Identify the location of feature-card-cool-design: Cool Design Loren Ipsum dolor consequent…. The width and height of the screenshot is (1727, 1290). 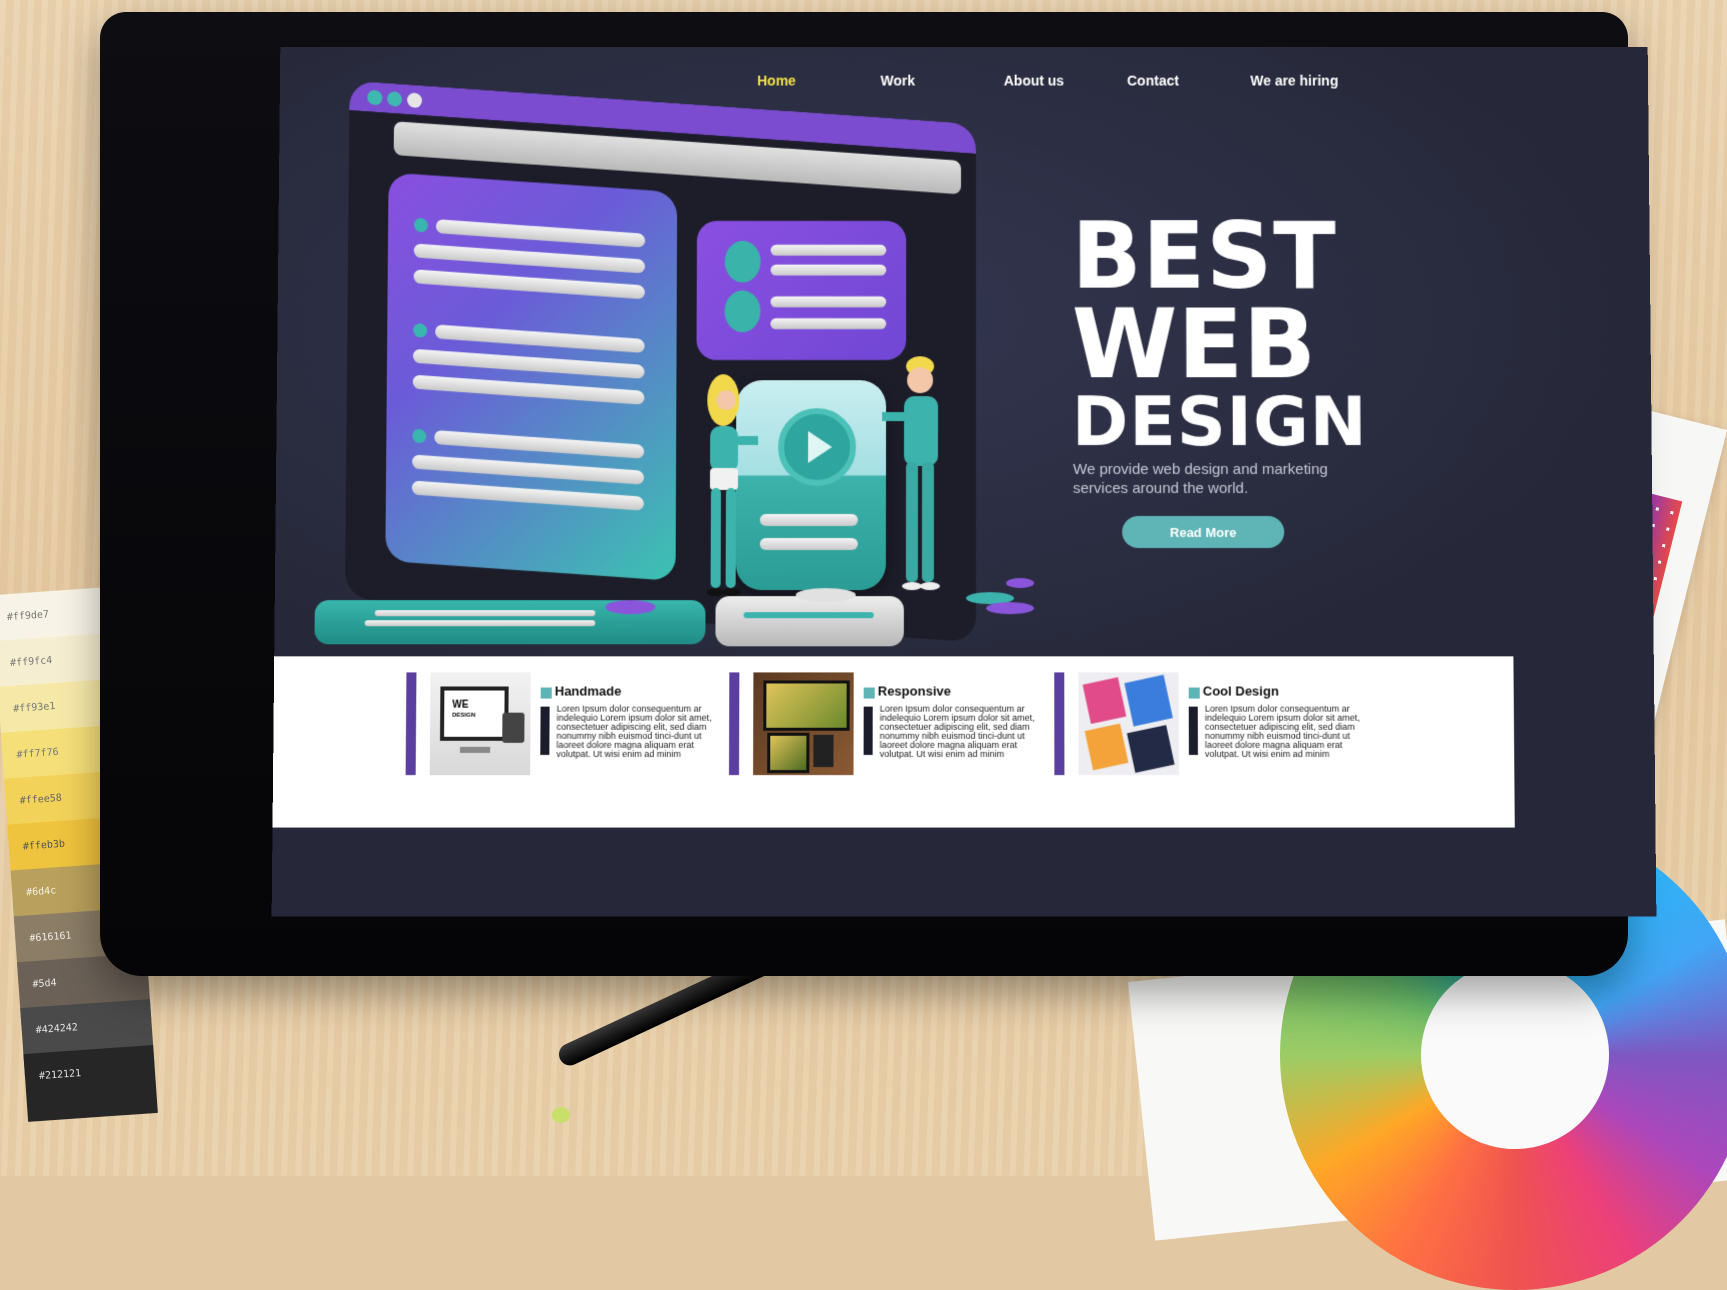
(1209, 725).